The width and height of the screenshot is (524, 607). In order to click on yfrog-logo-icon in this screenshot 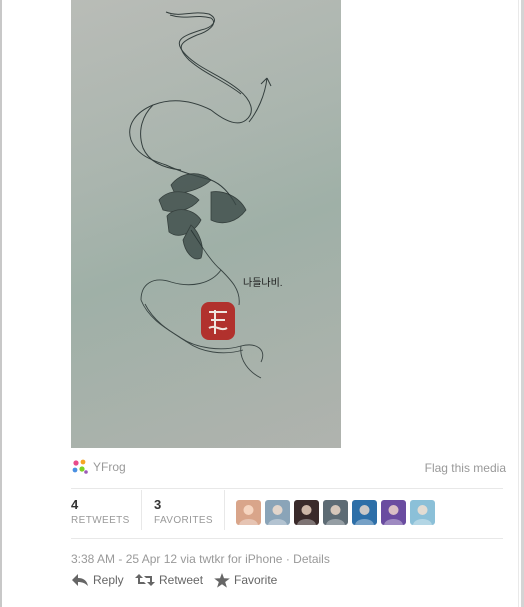, I will do `click(80, 466)`.